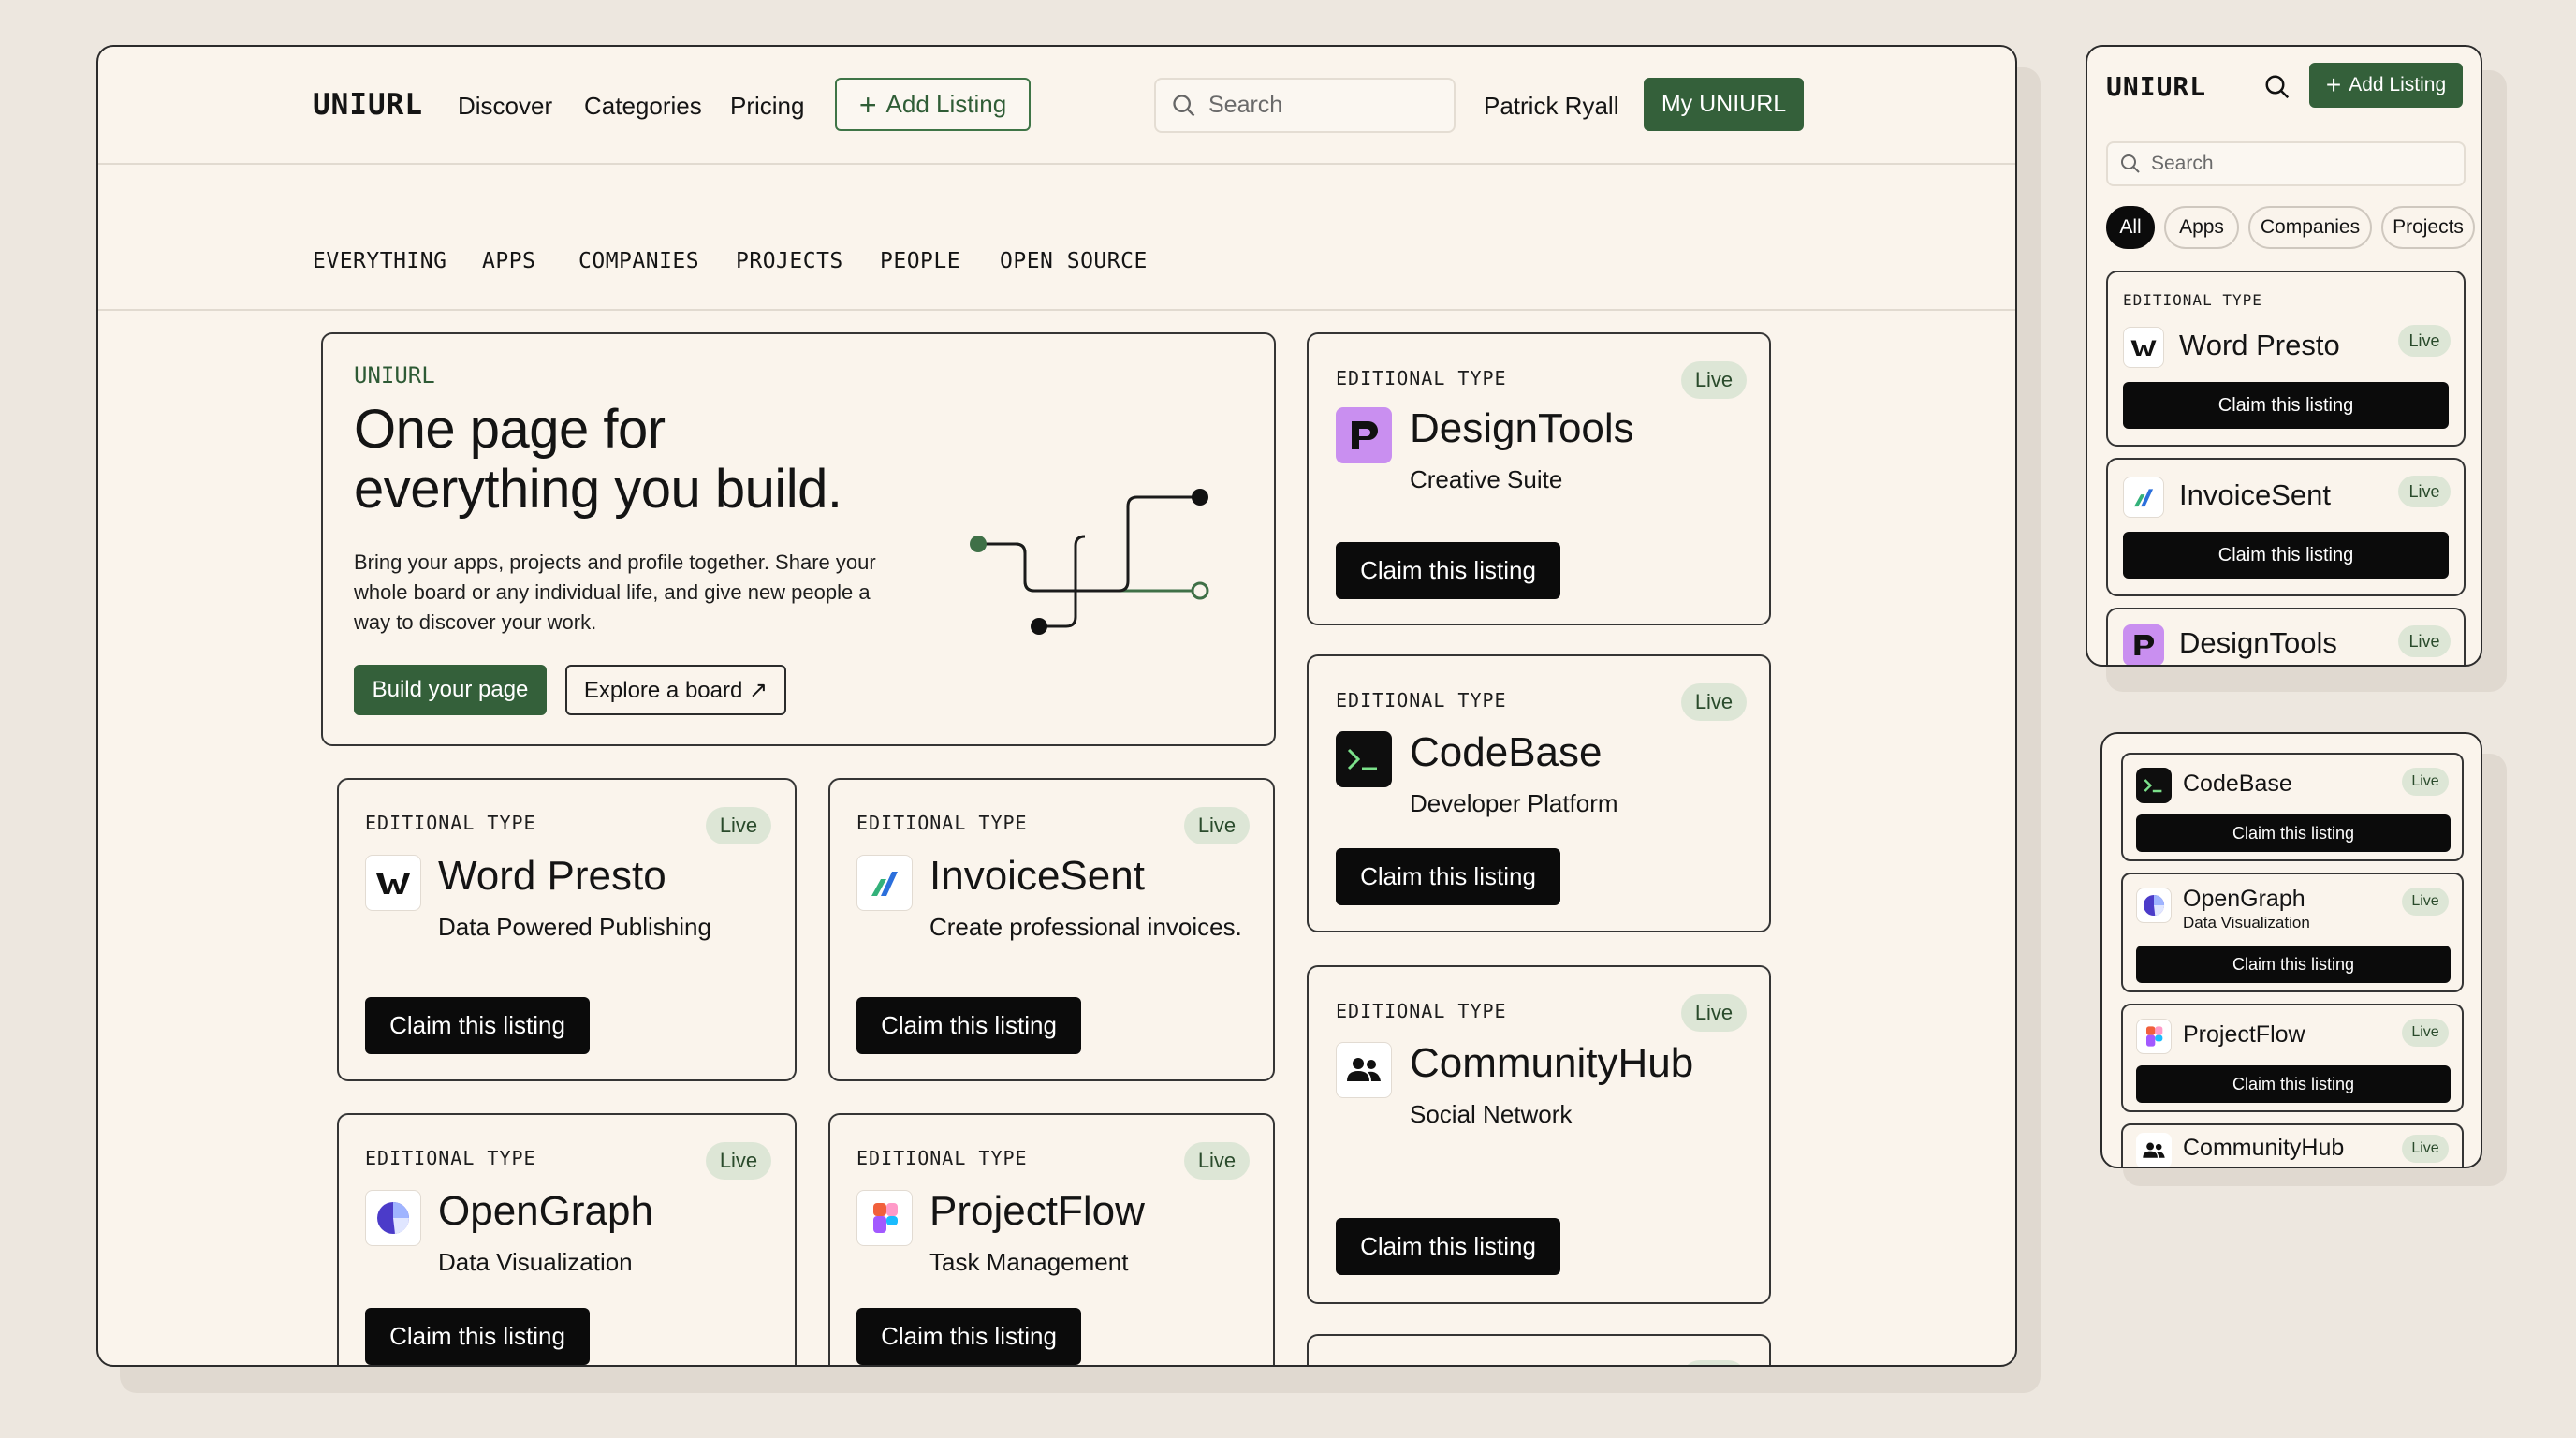 Image resolution: width=2576 pixels, height=1438 pixels. Describe the element at coordinates (2286, 163) in the screenshot. I see `mobile-search-input: Search` at that location.